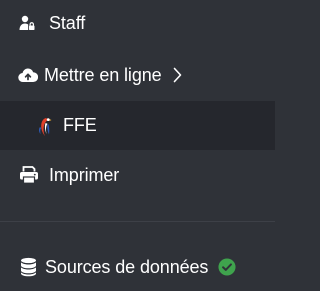  Describe the element at coordinates (80, 125) in the screenshot. I see `menu-item-label: FFE` at that location.